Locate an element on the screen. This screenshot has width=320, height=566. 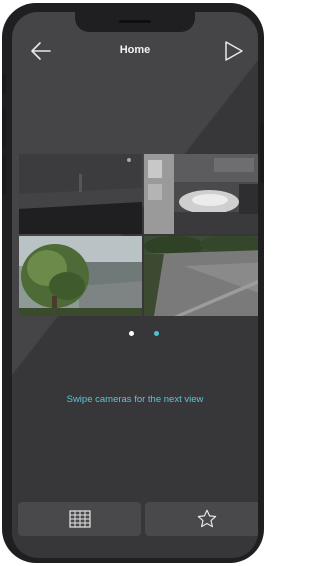
camera-feed-night-courtyard is located at coordinates (201, 194).